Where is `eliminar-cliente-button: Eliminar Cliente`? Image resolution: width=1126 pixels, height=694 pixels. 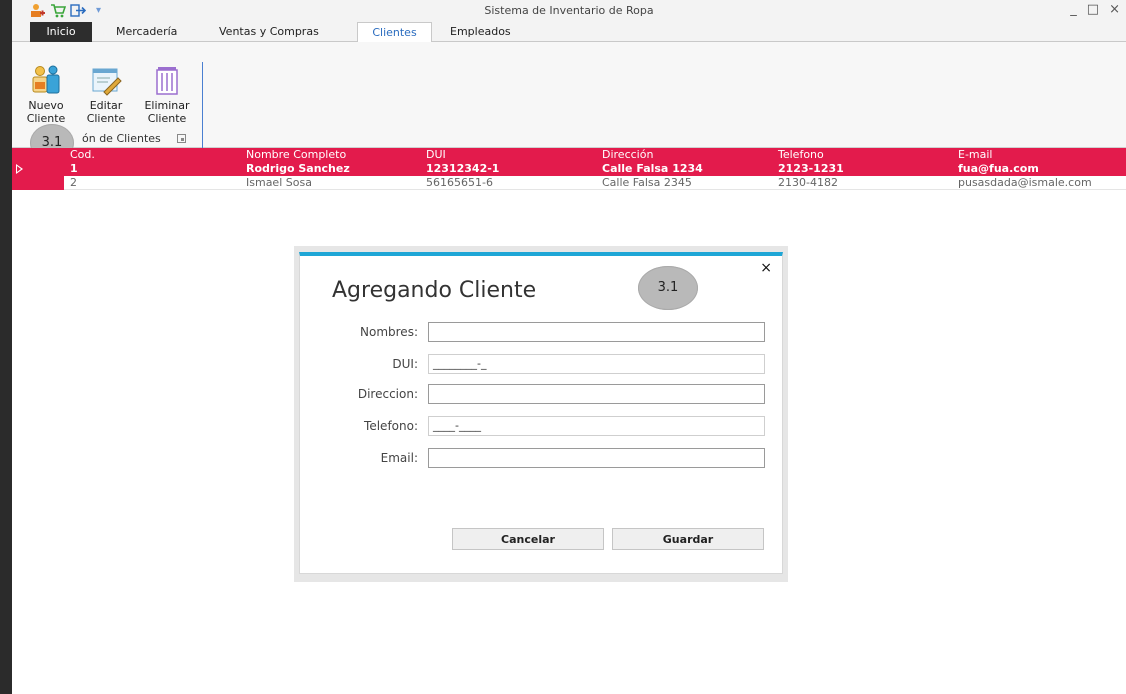 eliminar-cliente-button: Eliminar Cliente is located at coordinates (167, 94).